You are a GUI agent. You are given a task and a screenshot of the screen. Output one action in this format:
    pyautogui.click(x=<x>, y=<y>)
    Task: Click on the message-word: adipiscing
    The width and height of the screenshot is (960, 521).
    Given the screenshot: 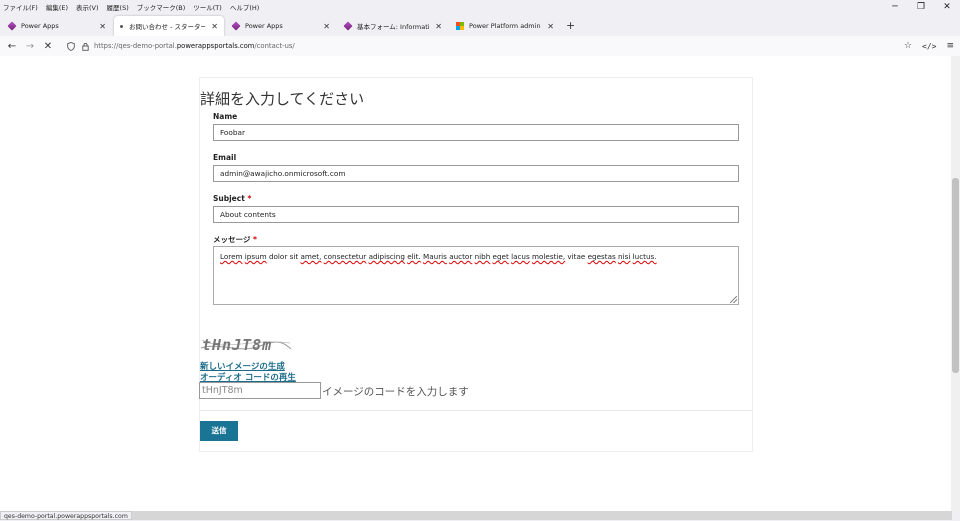 What is the action you would take?
    pyautogui.click(x=386, y=256)
    